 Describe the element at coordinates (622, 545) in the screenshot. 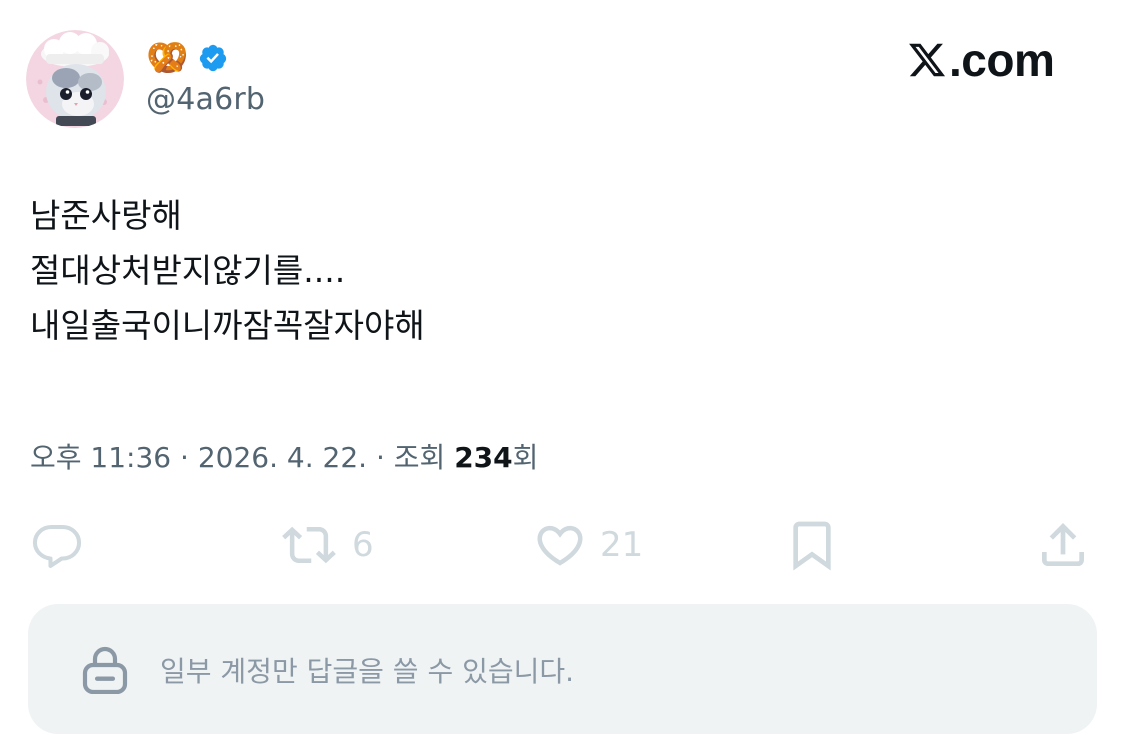

I see `like-count: 21` at that location.